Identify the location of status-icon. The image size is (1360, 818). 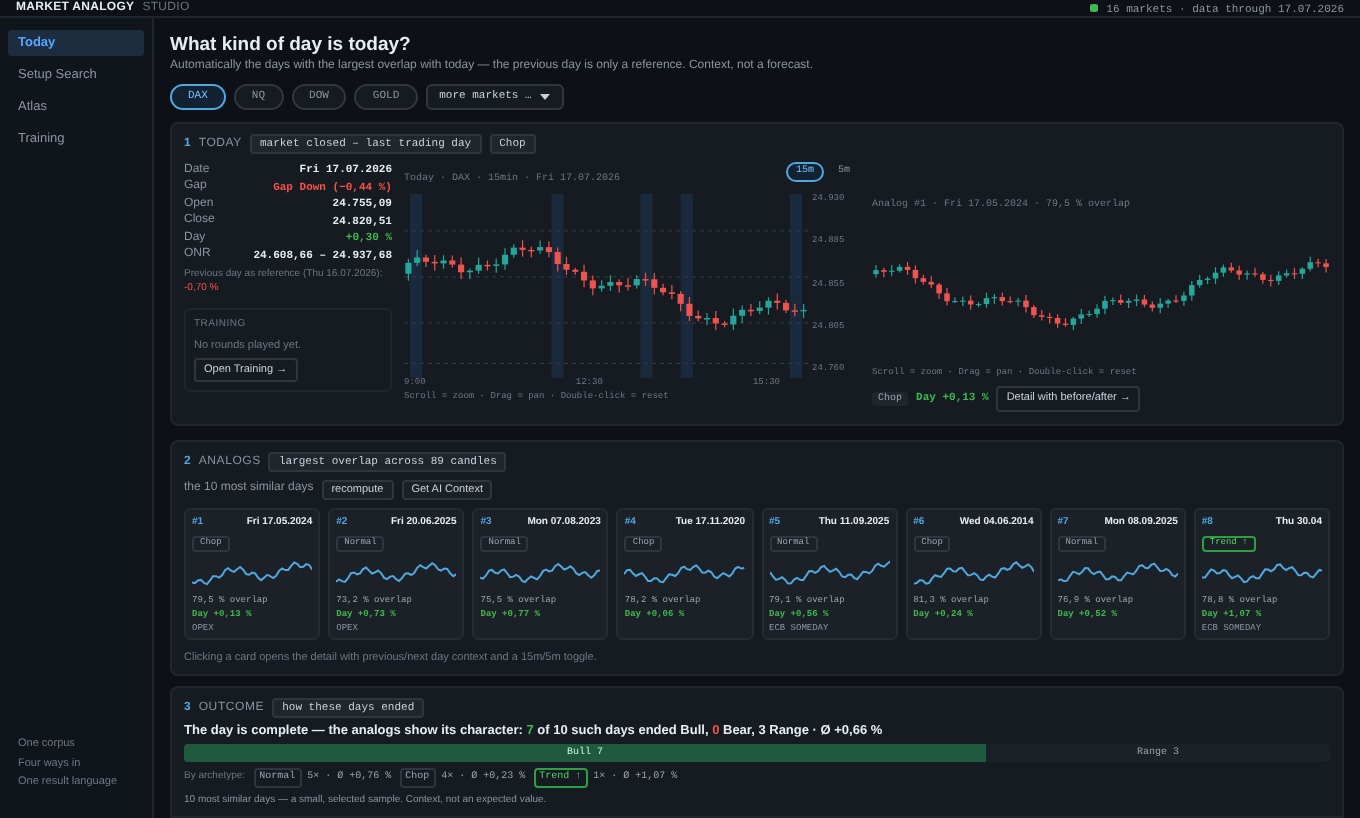
(1094, 8).